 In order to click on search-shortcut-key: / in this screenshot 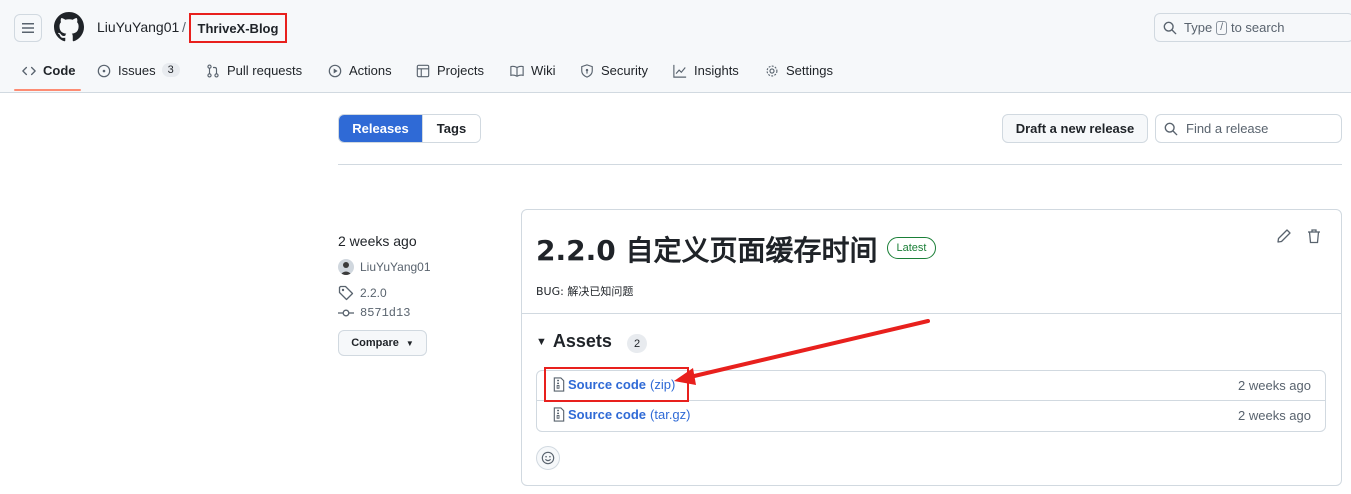, I will do `click(1221, 27)`.